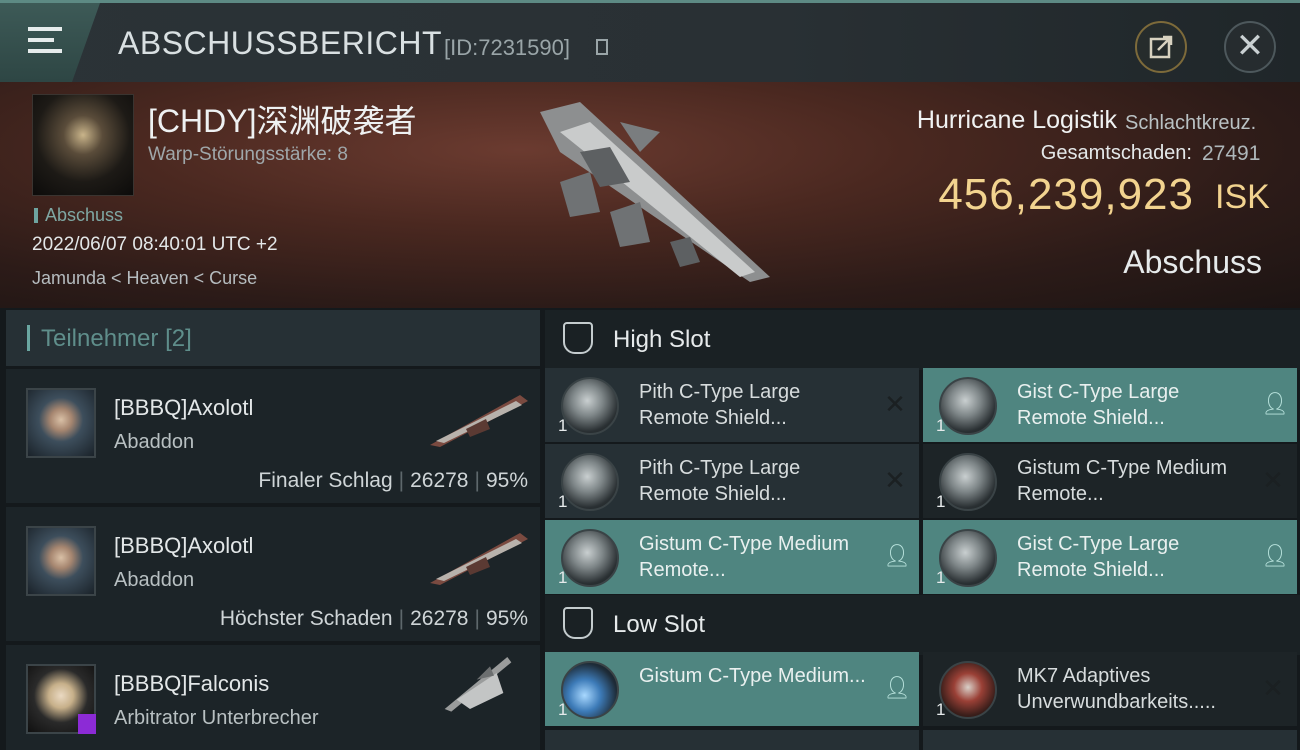 This screenshot has width=1300, height=750. What do you see at coordinates (28, 338) in the screenshot?
I see `participants-marker` at bounding box center [28, 338].